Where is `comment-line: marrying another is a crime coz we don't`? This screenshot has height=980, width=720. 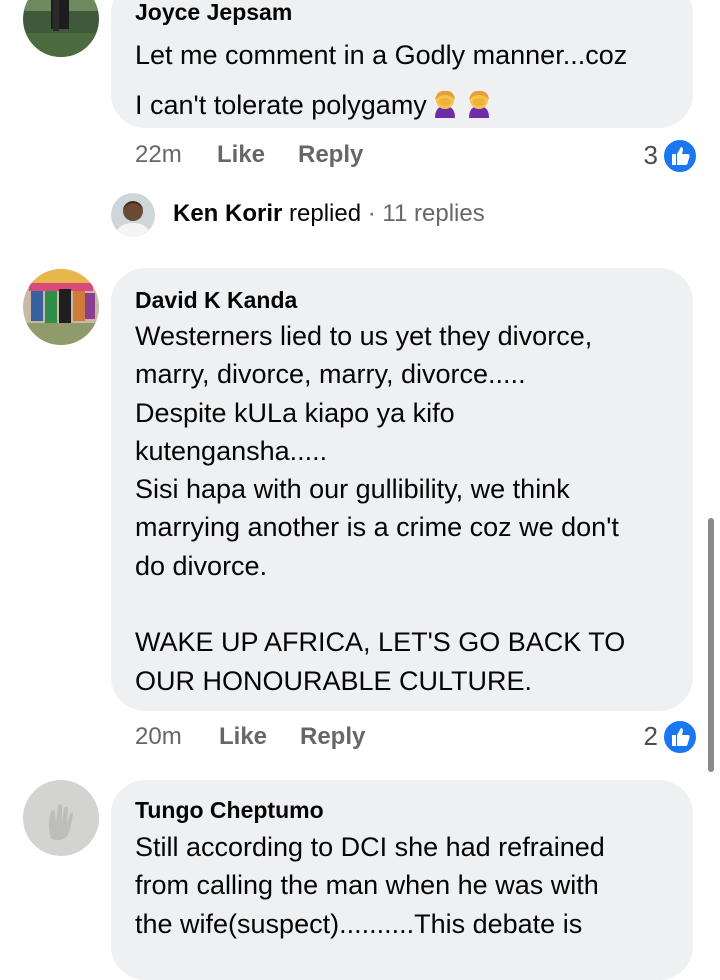
comment-line: marrying another is a crime coz we don't is located at coordinates (377, 527).